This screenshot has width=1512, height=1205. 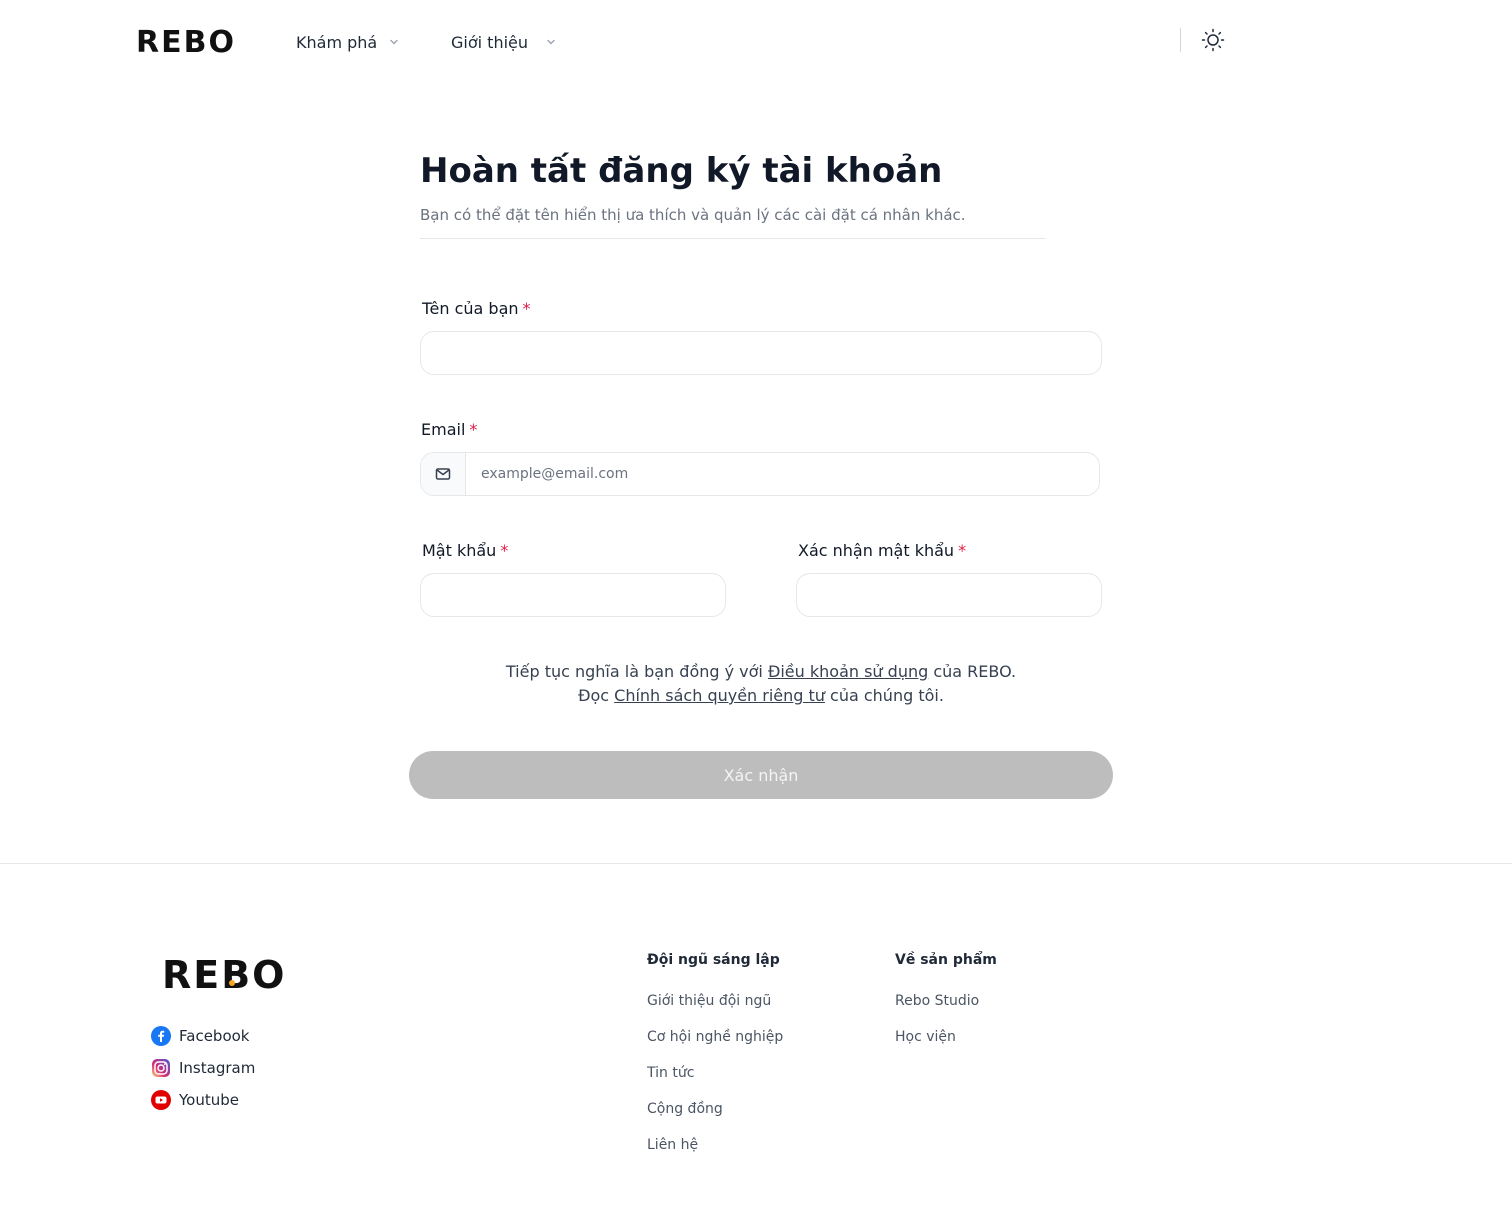 What do you see at coordinates (681, 171) in the screenshot?
I see `page-title: Hoàn tất đăng ký tài khoản` at bounding box center [681, 171].